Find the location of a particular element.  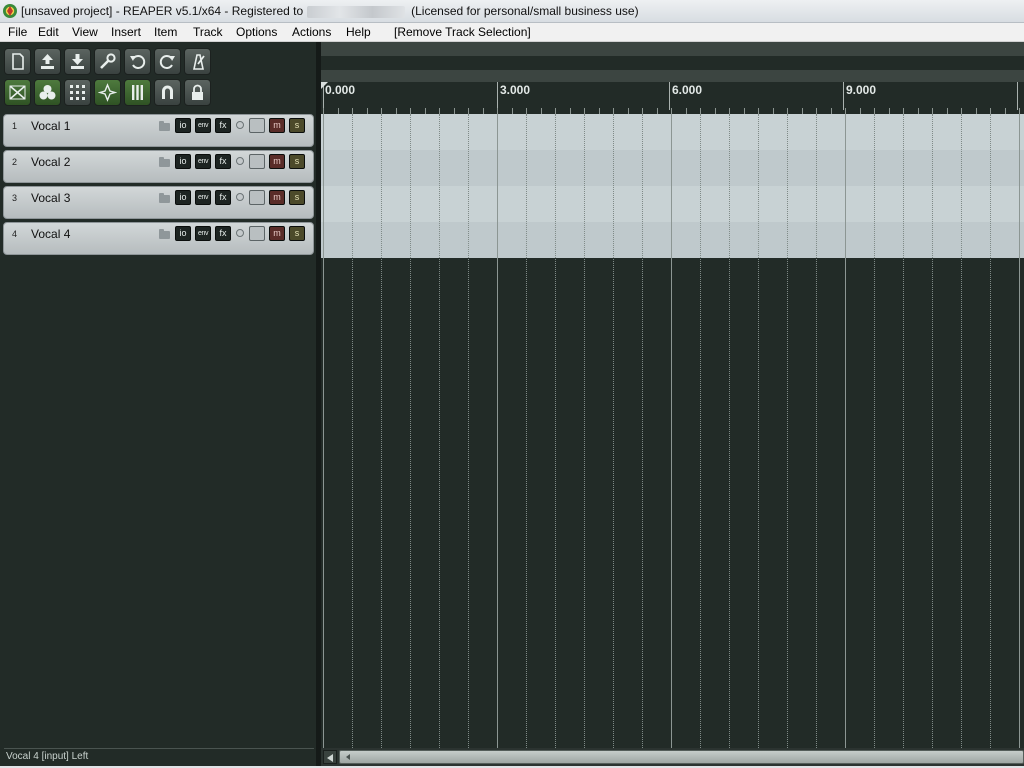

horizontal-scrollbar is located at coordinates (672, 757).